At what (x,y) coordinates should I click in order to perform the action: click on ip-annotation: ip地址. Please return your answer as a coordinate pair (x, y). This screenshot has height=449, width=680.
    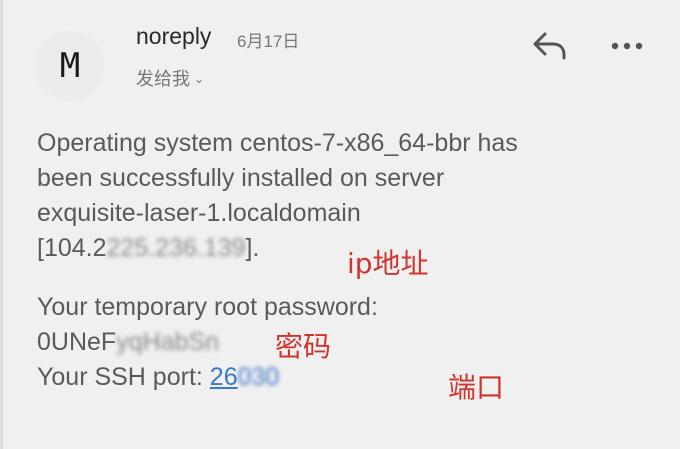
    Looking at the image, I should click on (388, 263).